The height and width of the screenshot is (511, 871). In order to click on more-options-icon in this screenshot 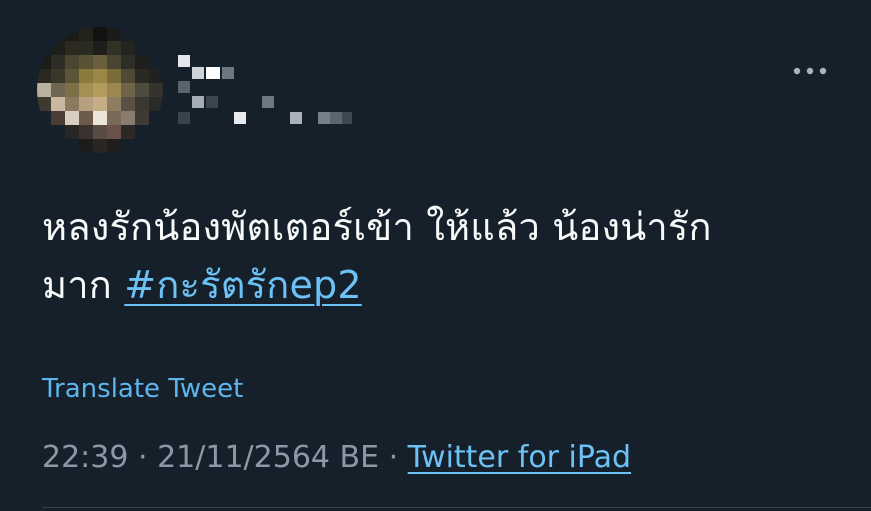, I will do `click(810, 71)`.